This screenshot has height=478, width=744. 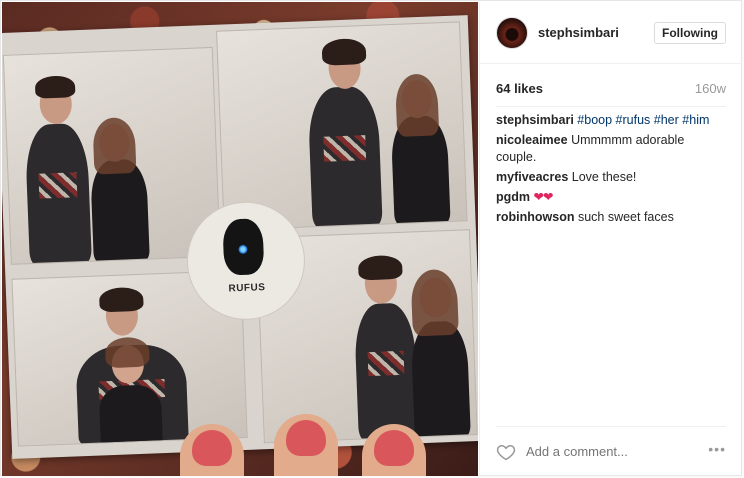 What do you see at coordinates (506, 452) in the screenshot?
I see `heart-icon` at bounding box center [506, 452].